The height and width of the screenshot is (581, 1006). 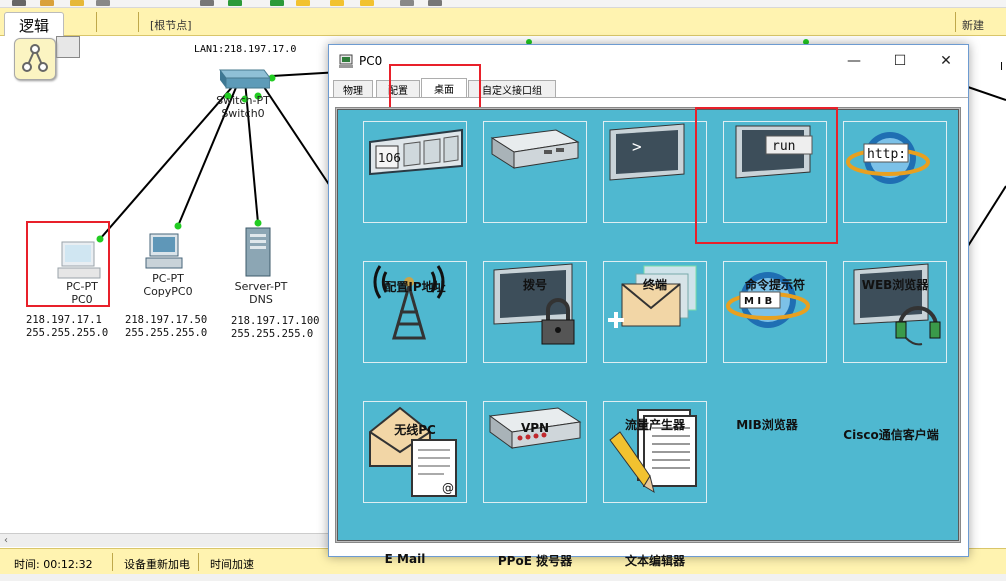 I want to click on copypc0-label: PC-PT CopyPC0, so click(x=168, y=285).